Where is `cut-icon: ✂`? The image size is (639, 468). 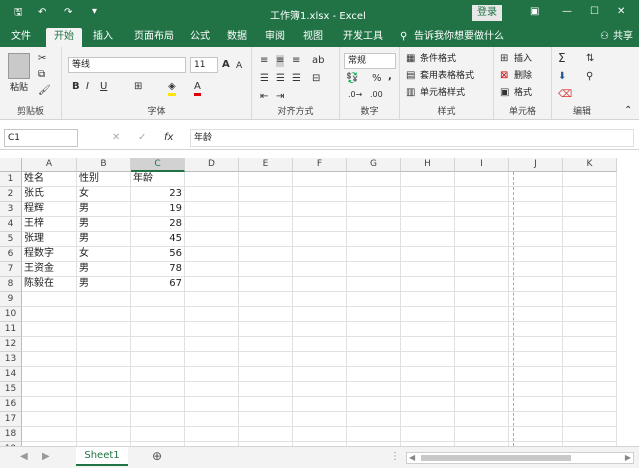
cut-icon: ✂ is located at coordinates (42, 59).